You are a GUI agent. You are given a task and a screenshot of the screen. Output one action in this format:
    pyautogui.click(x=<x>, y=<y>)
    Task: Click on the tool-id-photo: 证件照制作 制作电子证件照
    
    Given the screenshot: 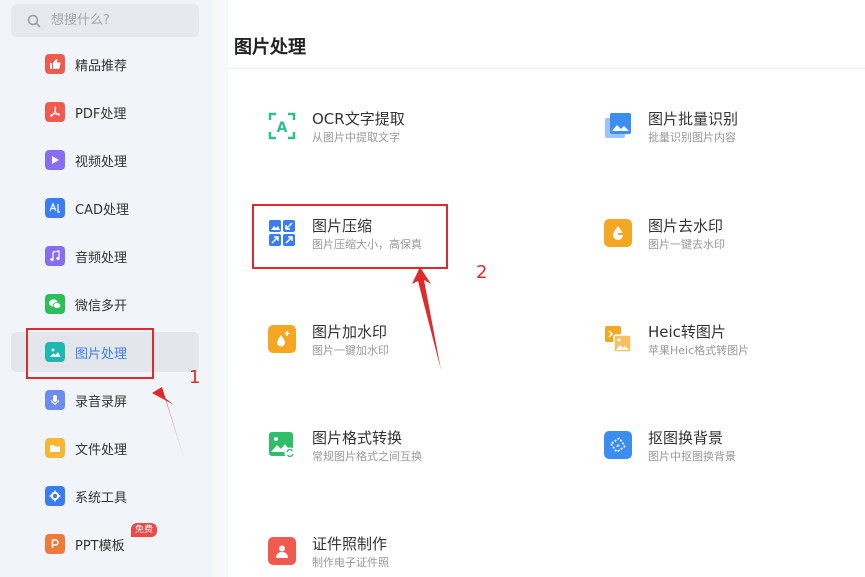 What is the action you would take?
    pyautogui.click(x=328, y=552)
    